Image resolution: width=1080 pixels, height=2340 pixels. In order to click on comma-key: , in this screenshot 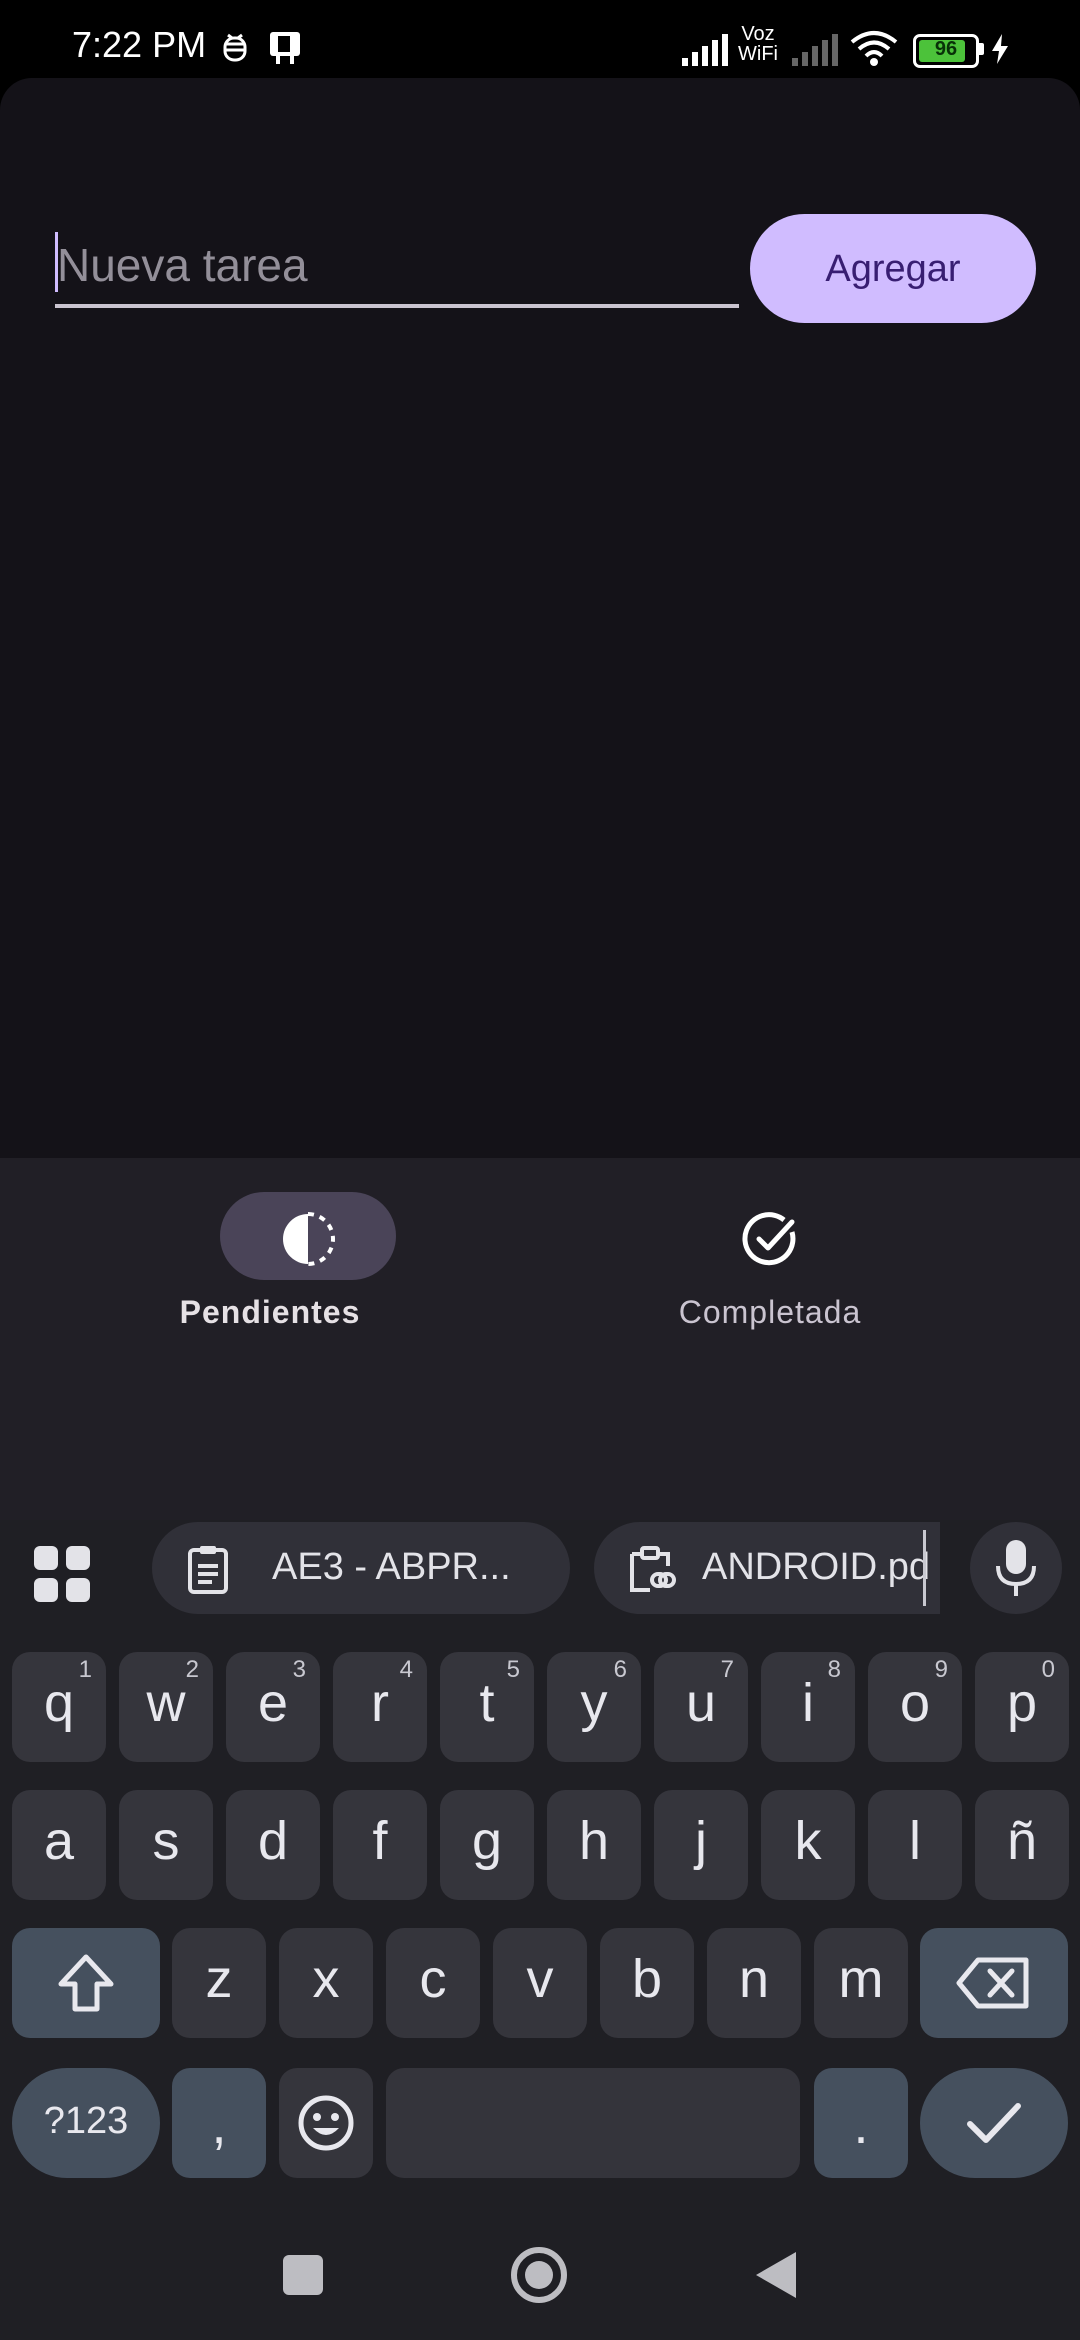, I will do `click(219, 2123)`.